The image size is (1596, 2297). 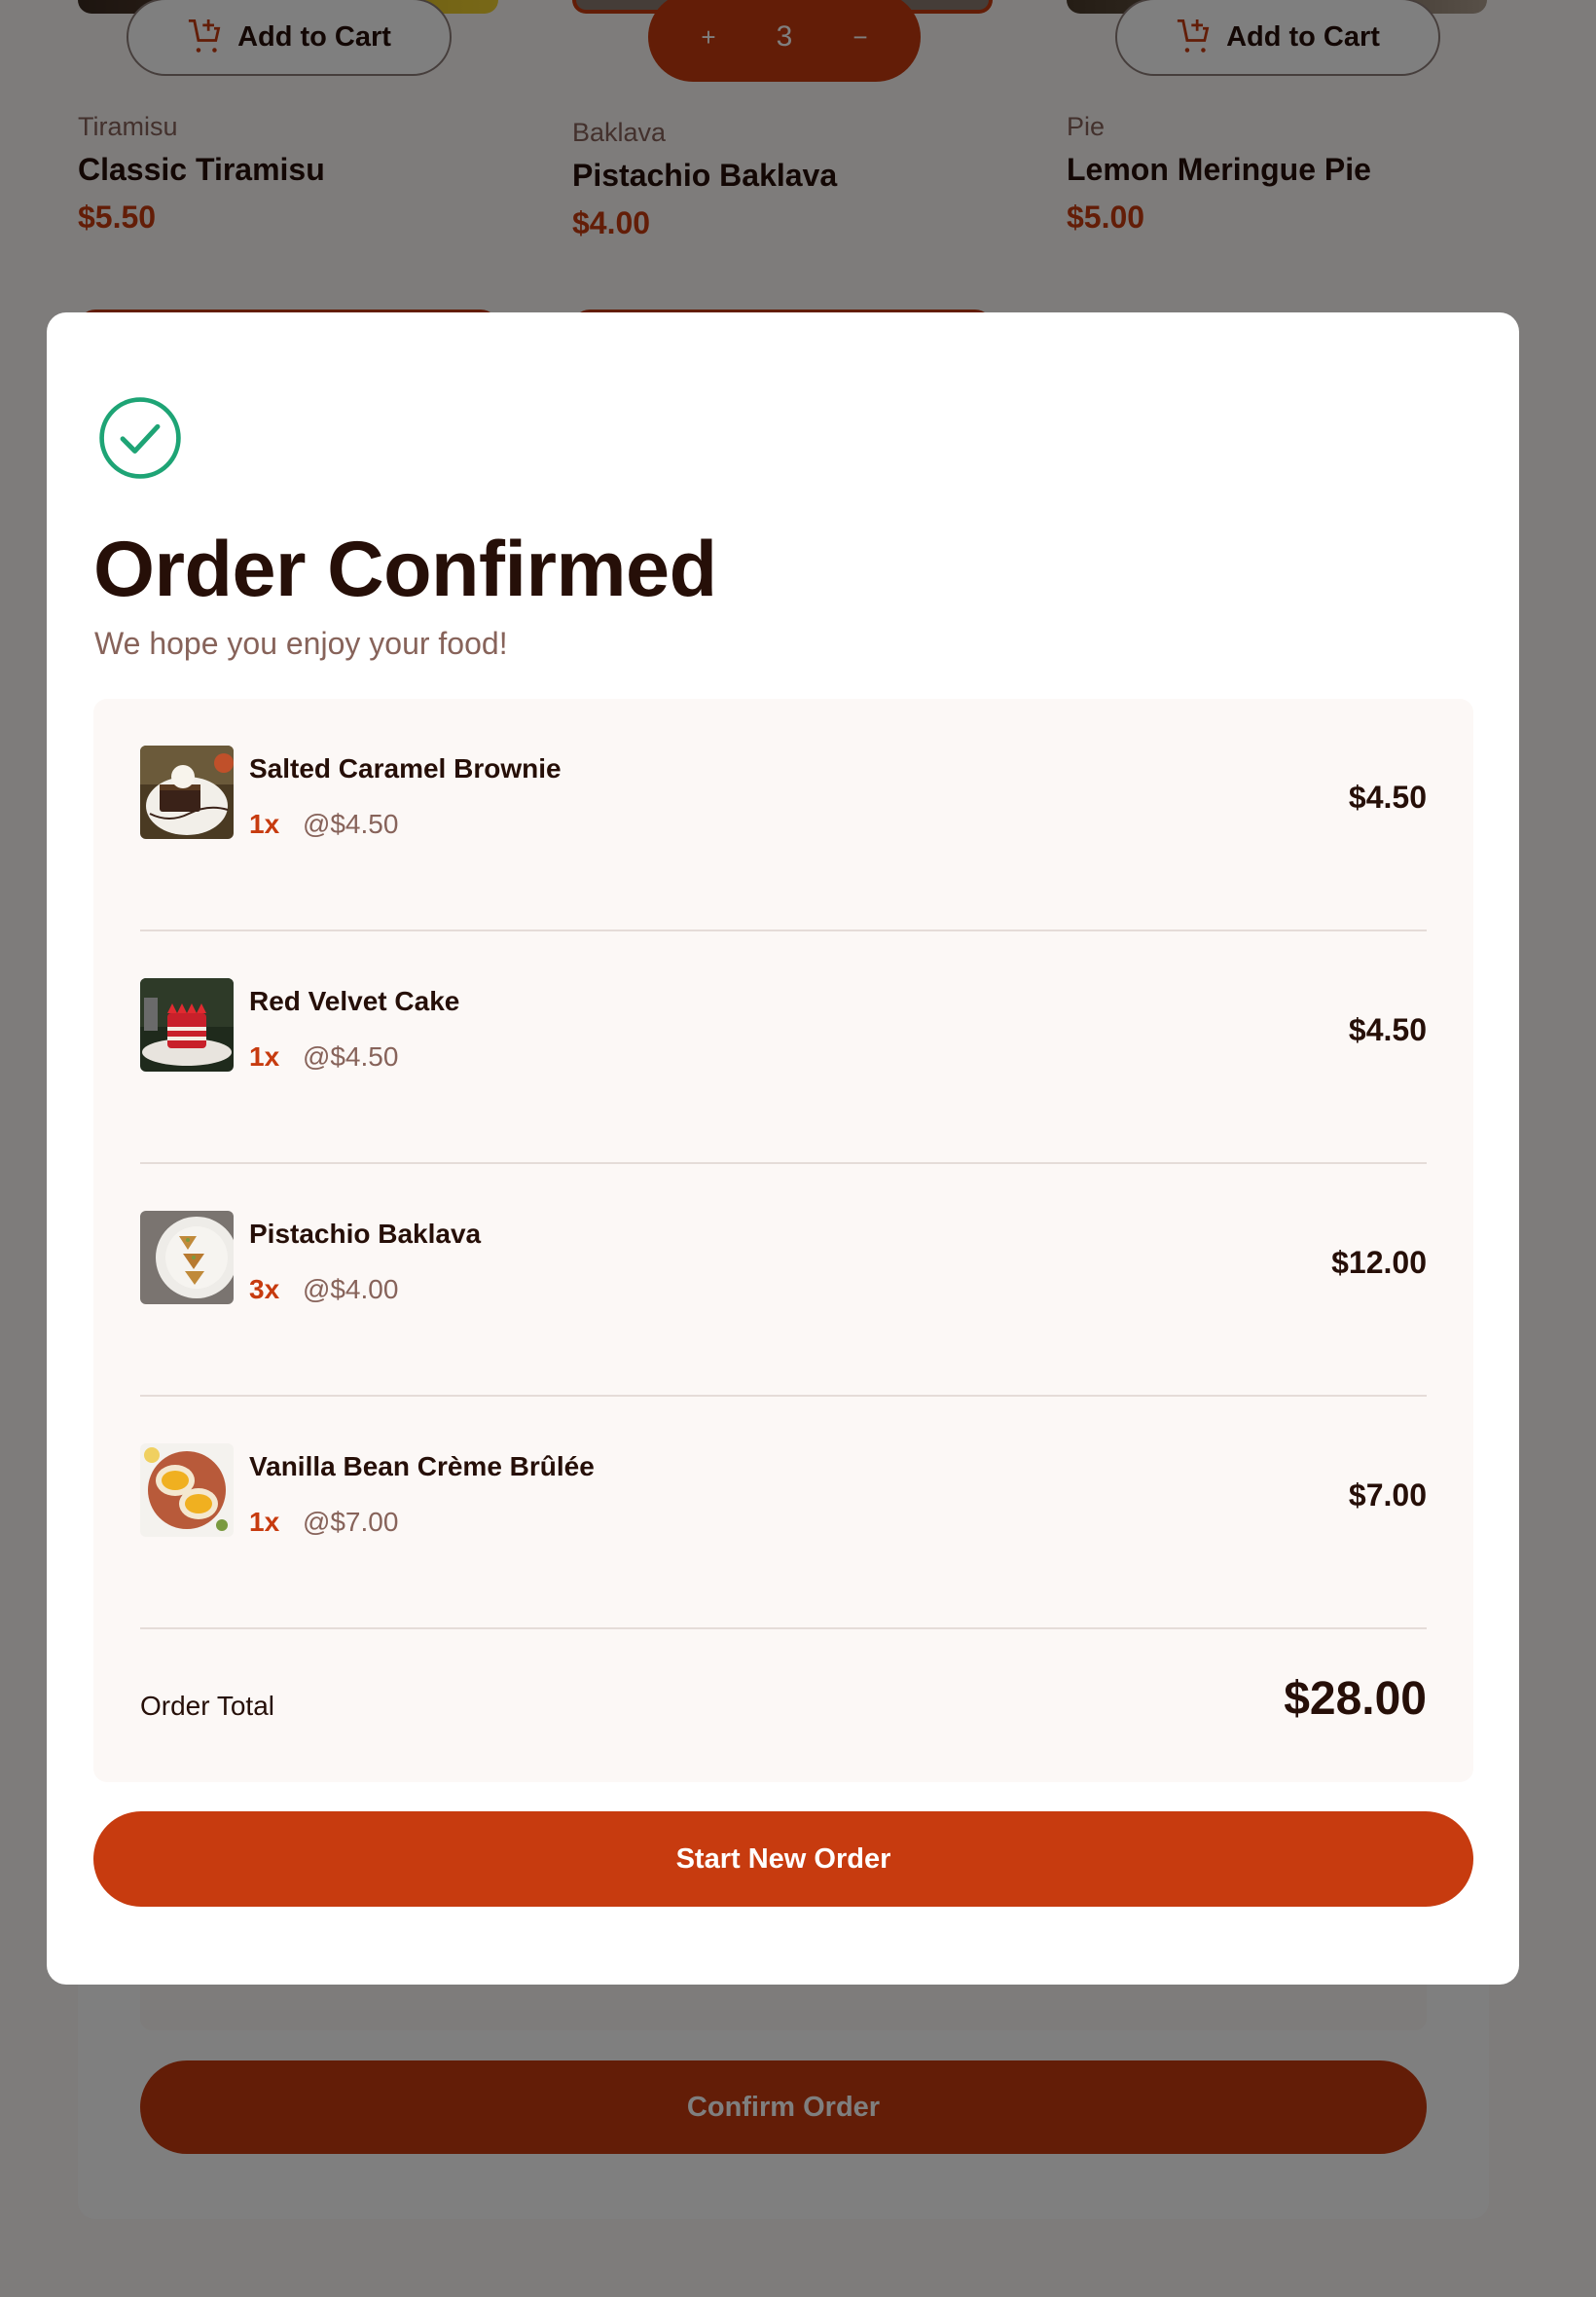 What do you see at coordinates (354, 1001) in the screenshot?
I see `item-name: Red Velvet Cake` at bounding box center [354, 1001].